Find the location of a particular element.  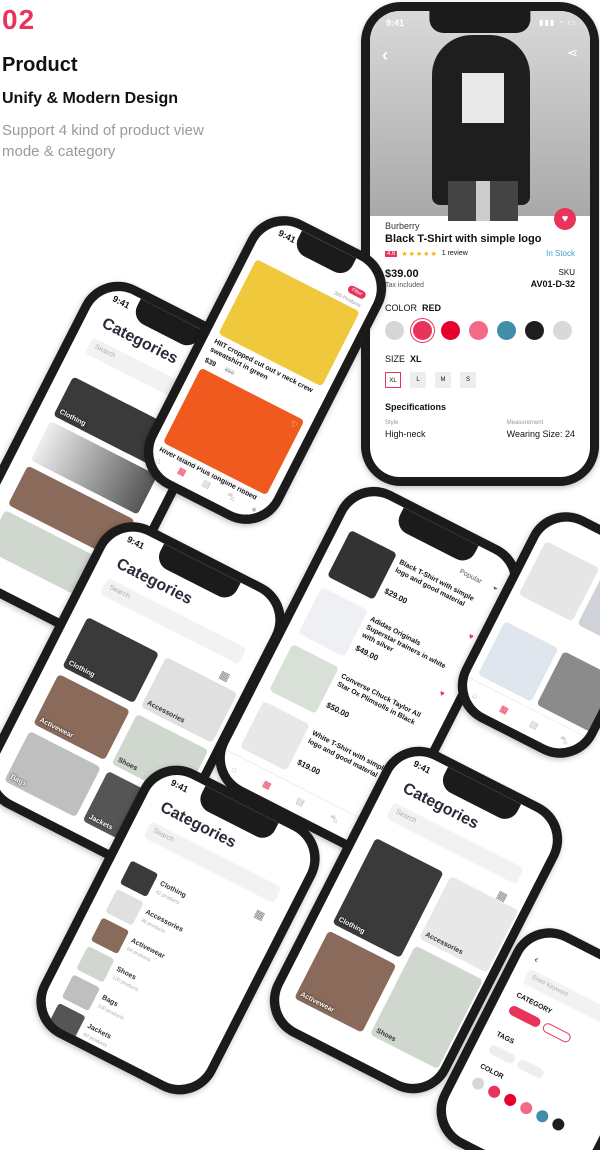

product-price: $39.00 is located at coordinates (402, 274).